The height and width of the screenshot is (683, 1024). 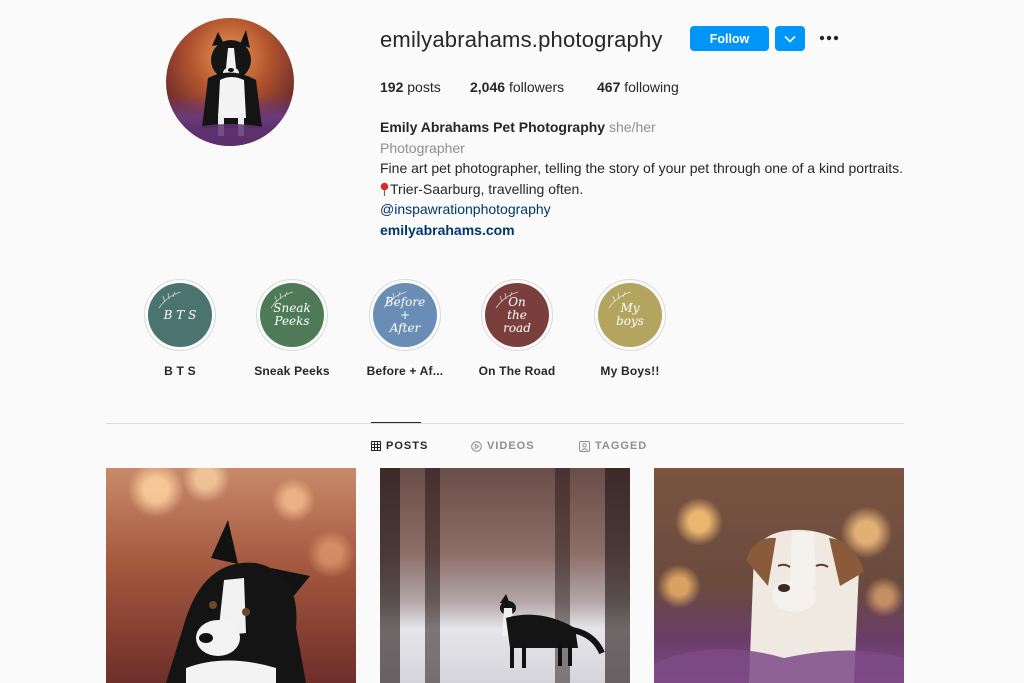 I want to click on highlight-title: B T S, so click(x=180, y=371).